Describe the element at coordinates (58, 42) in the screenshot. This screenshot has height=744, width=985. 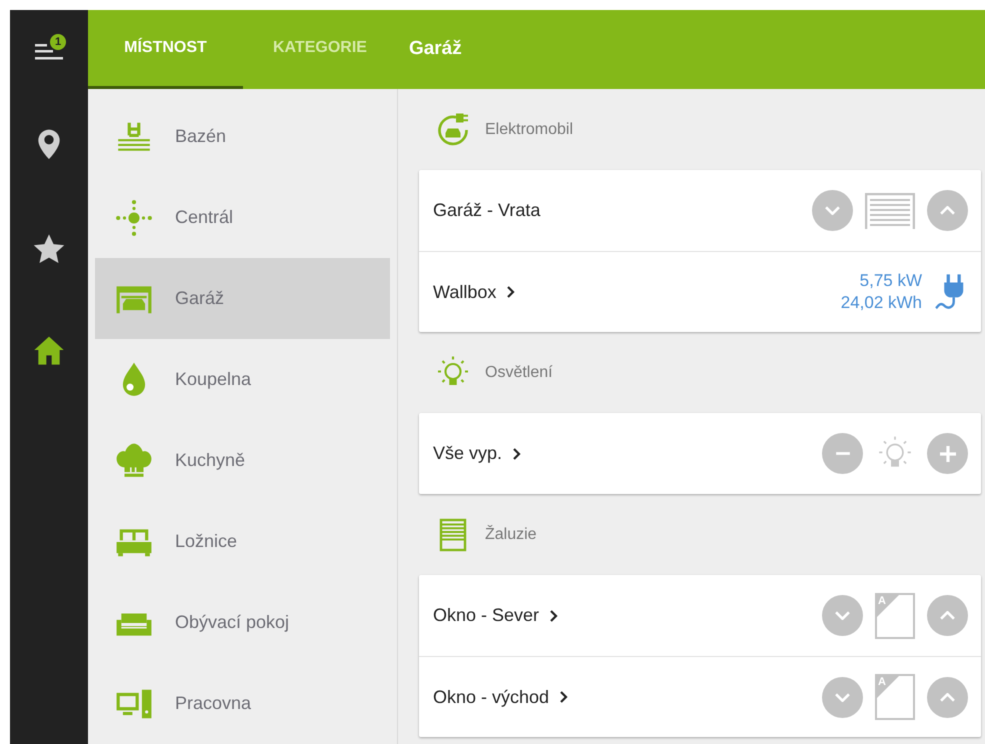
I see `notification-badge: 1` at that location.